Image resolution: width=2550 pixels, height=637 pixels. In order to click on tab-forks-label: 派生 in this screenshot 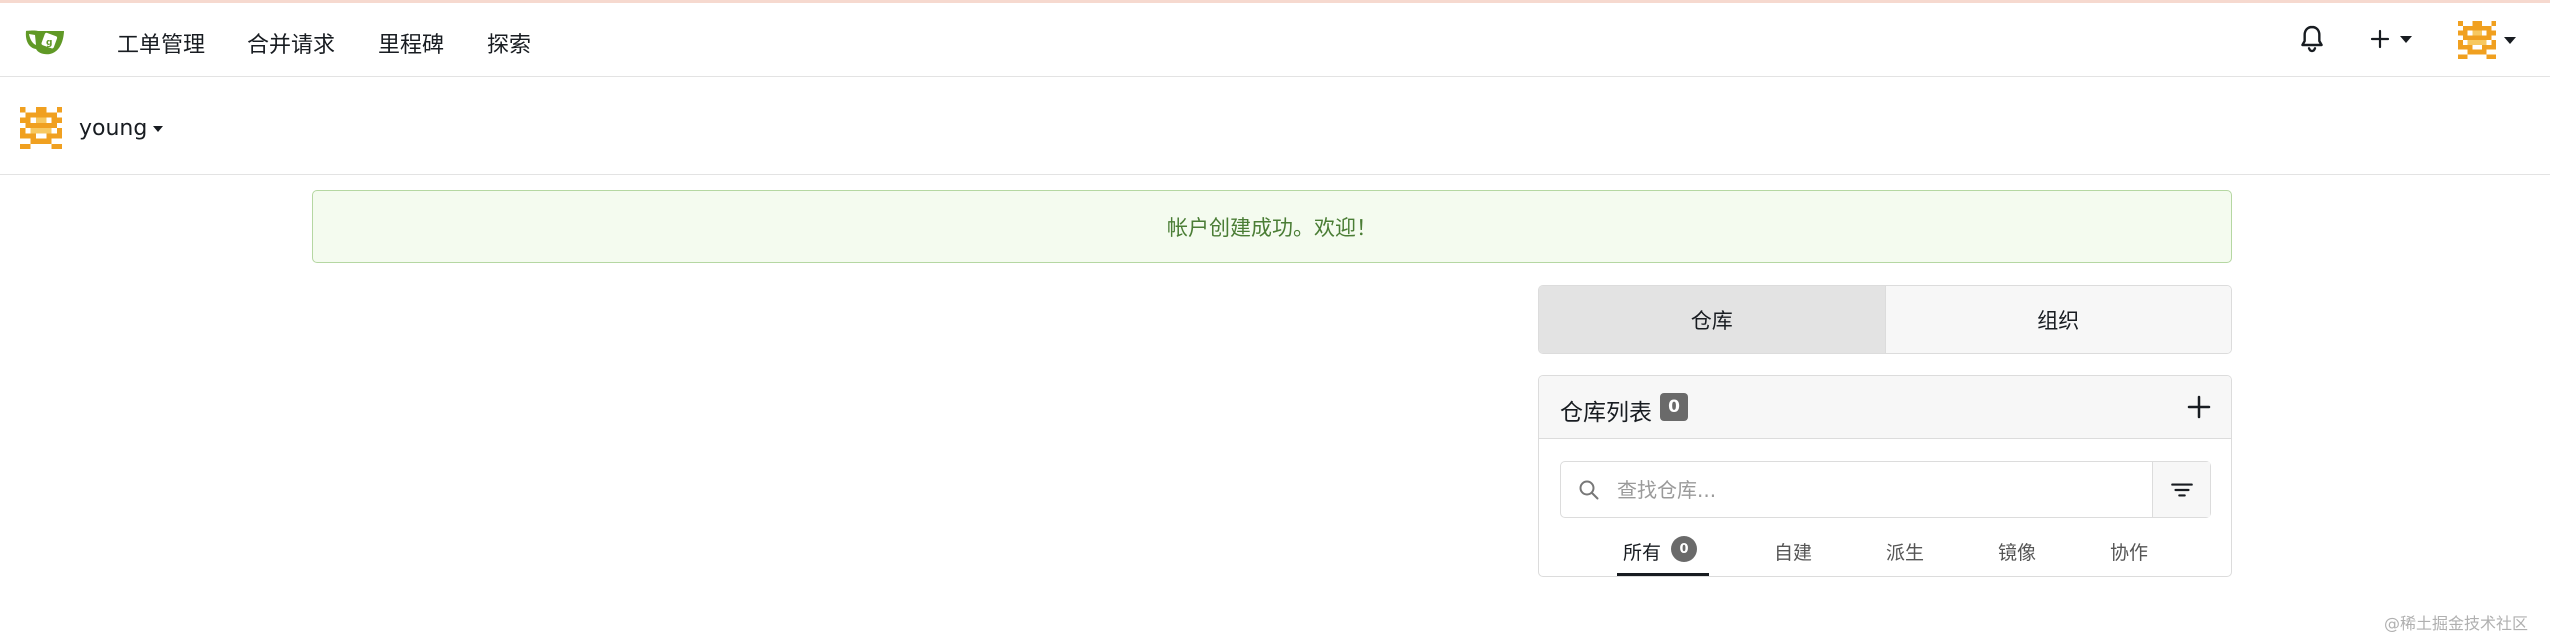, I will do `click(1905, 553)`.